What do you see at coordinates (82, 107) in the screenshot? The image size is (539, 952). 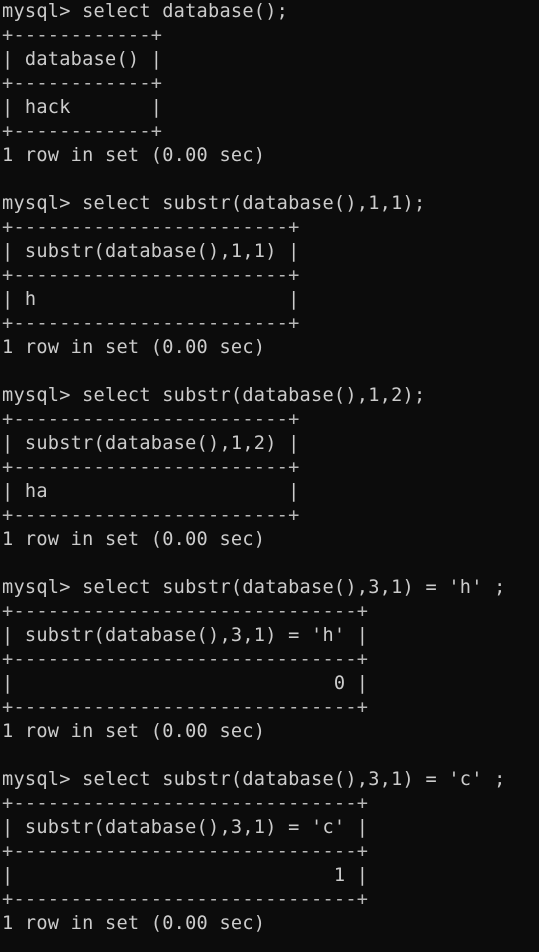 I see `table-data-row: | hack |` at bounding box center [82, 107].